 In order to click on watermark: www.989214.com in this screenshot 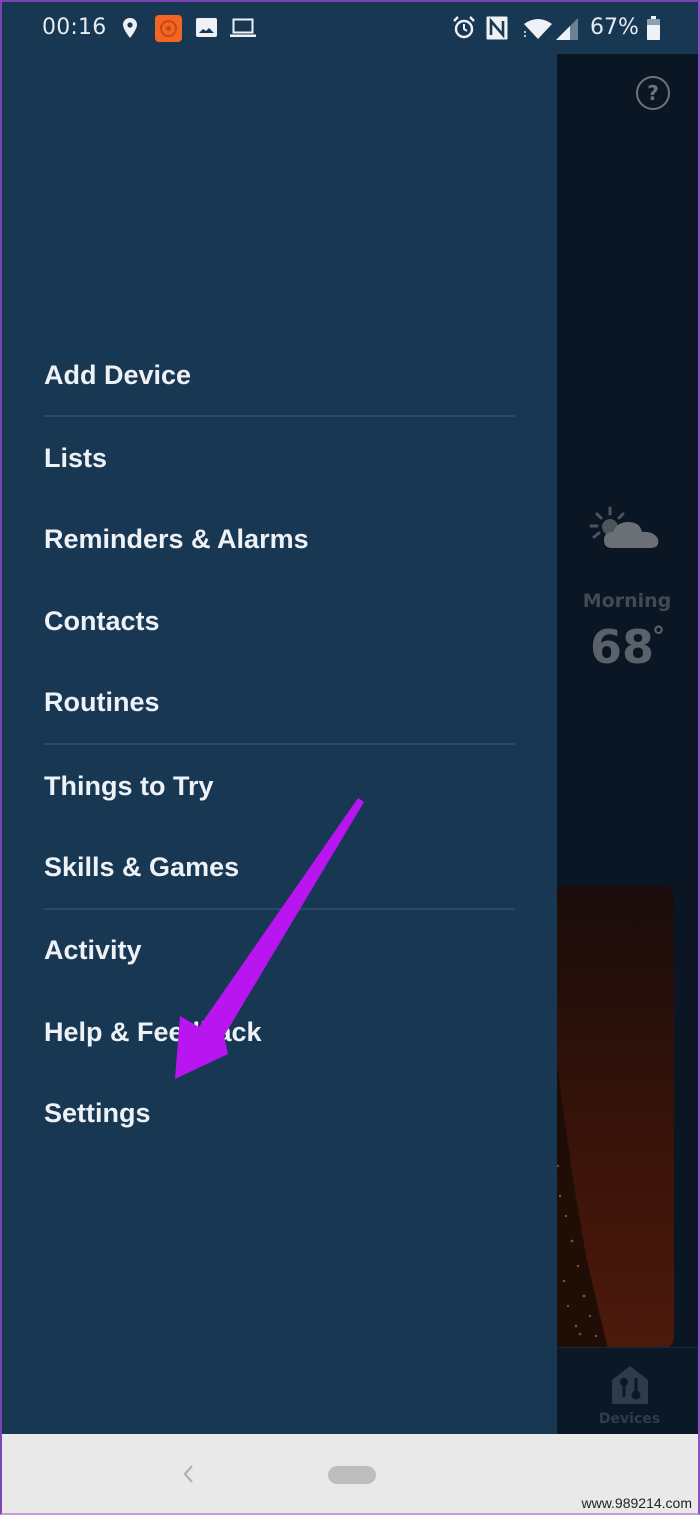, I will do `click(636, 1503)`.